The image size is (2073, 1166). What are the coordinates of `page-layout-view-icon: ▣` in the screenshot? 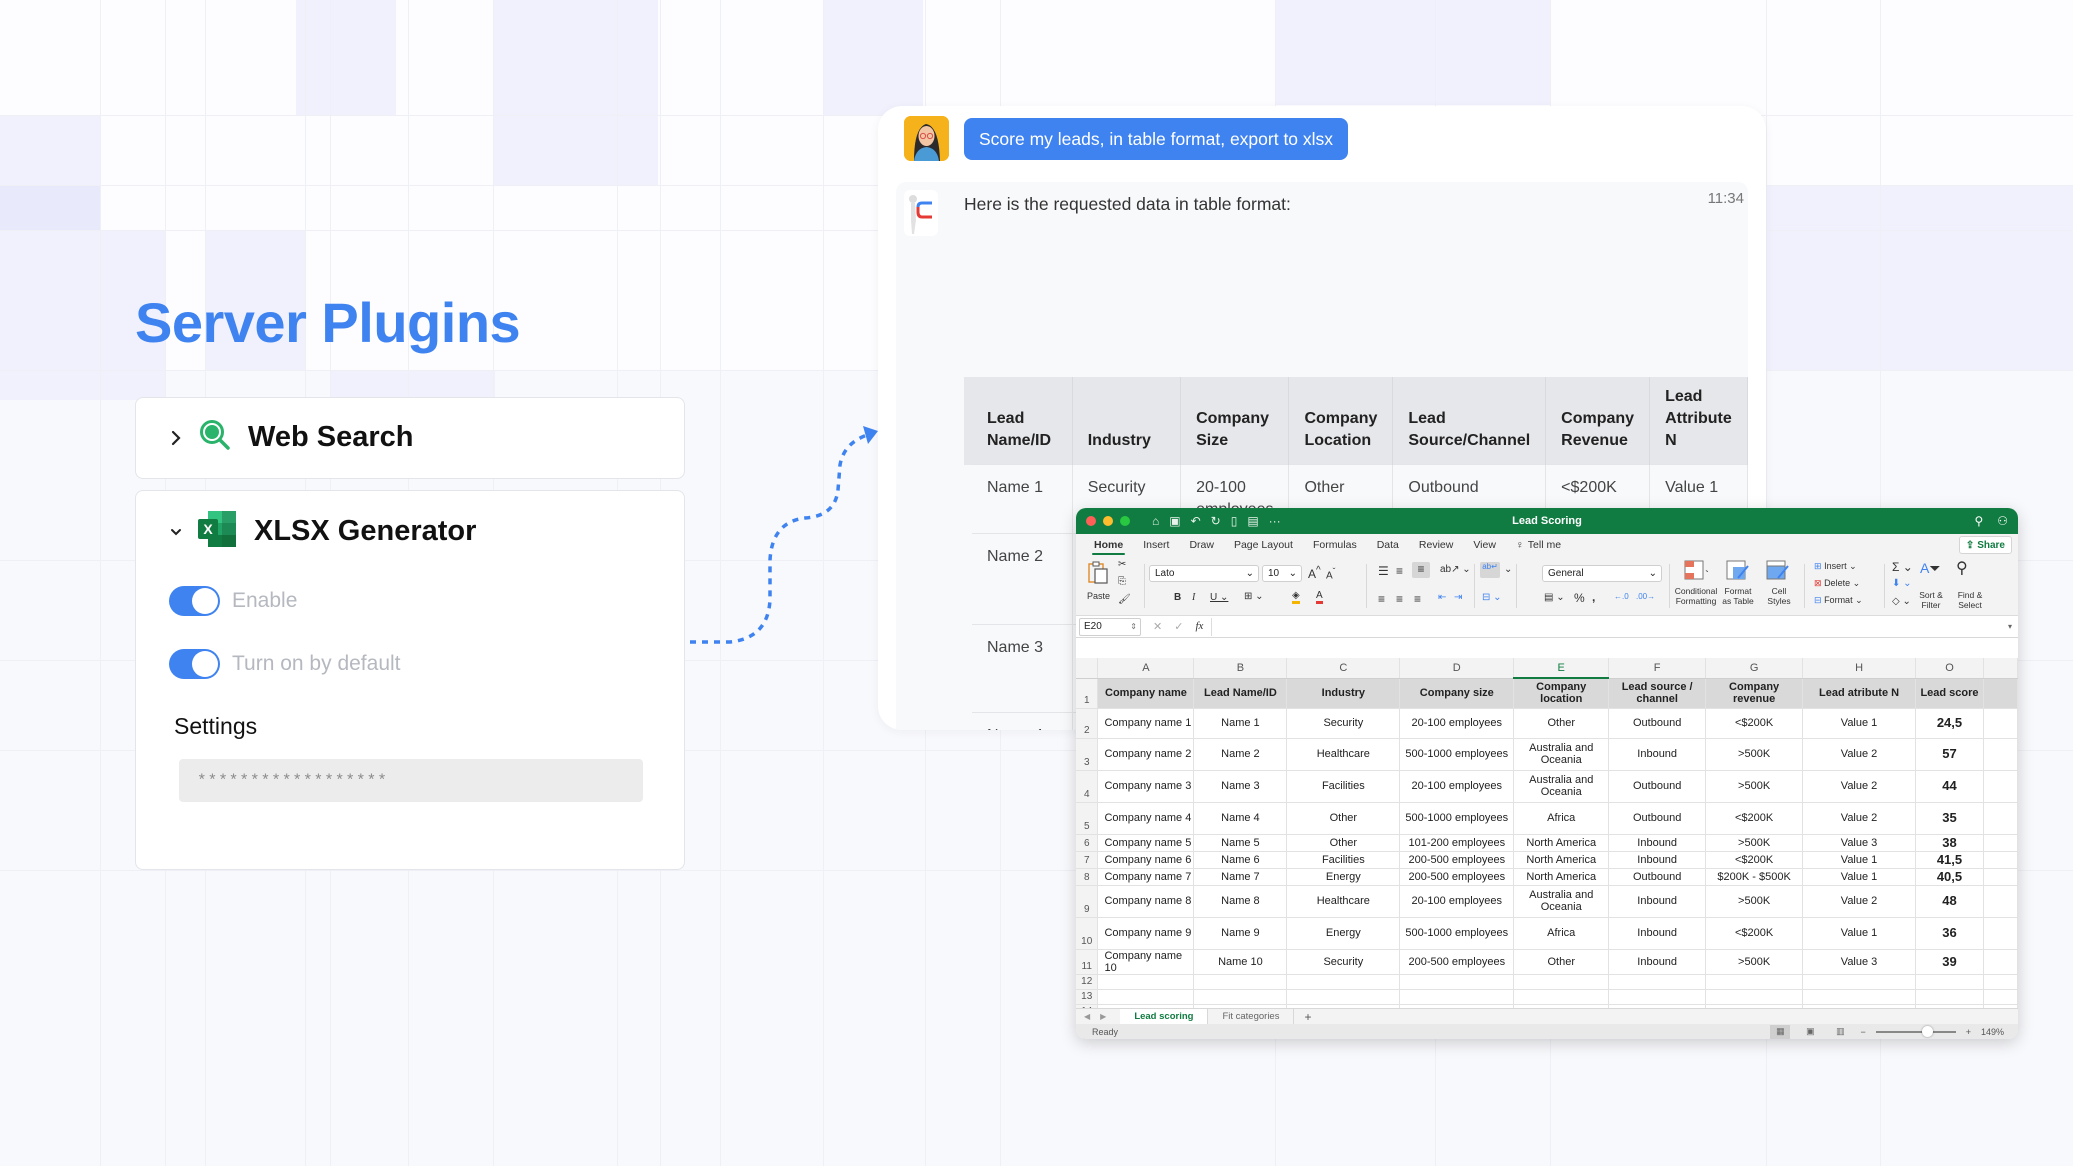 It's located at (1810, 1032).